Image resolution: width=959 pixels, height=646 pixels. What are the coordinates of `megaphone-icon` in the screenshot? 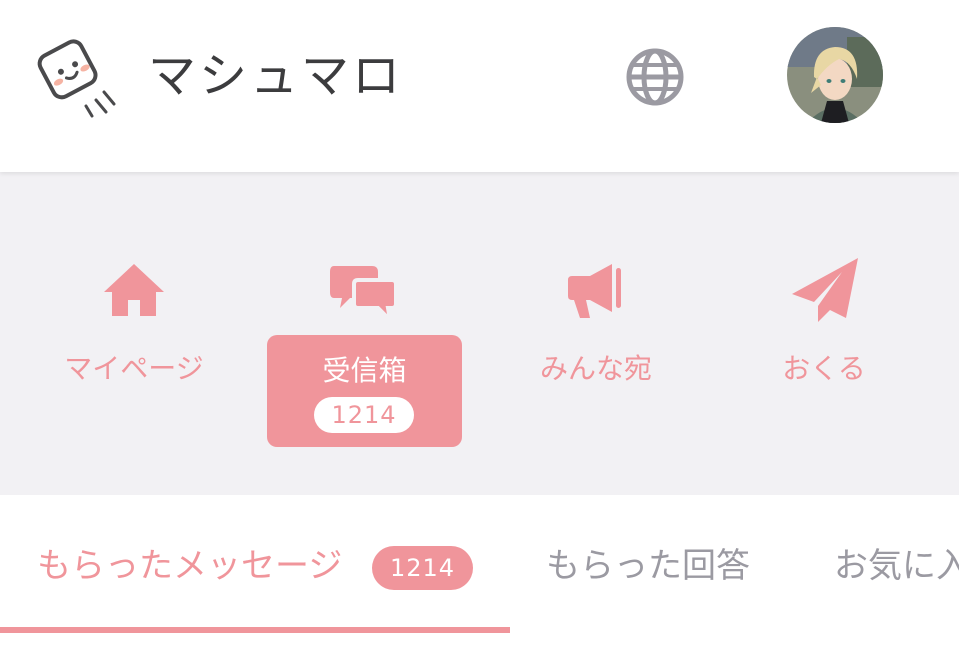 It's located at (594, 291).